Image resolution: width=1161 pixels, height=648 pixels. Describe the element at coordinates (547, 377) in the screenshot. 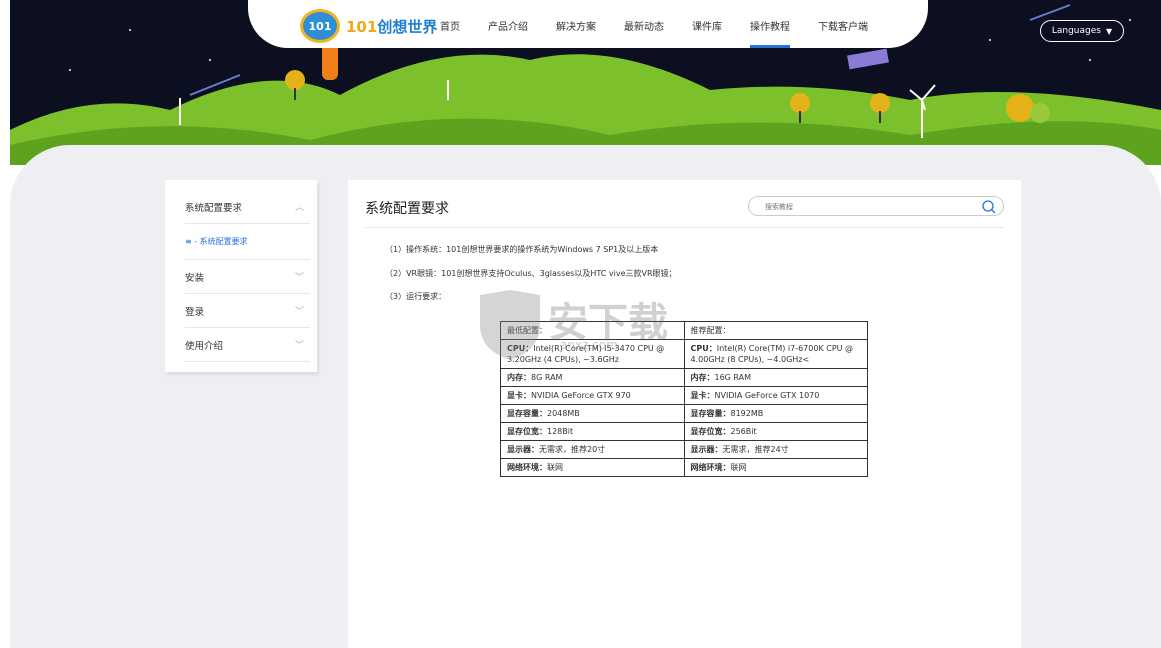

I see `cell-value: 8G RAM` at that location.